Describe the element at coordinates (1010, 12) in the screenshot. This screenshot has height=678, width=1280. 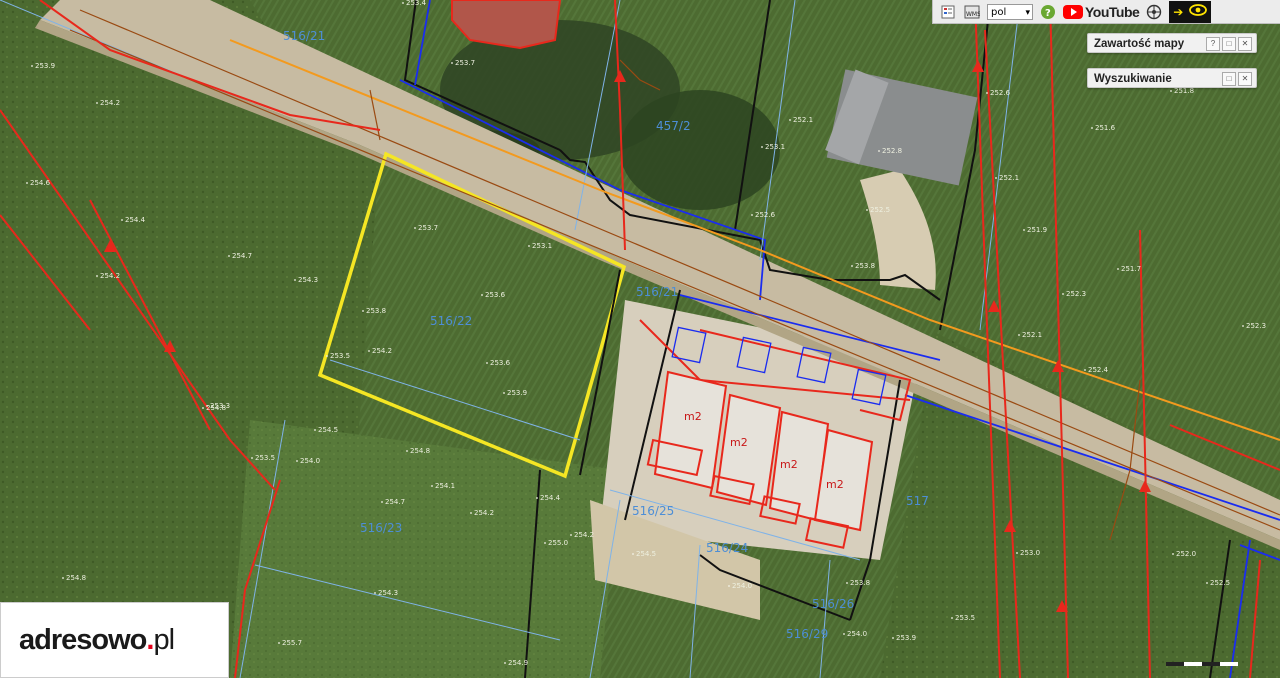
I see `language-select: pol` at that location.